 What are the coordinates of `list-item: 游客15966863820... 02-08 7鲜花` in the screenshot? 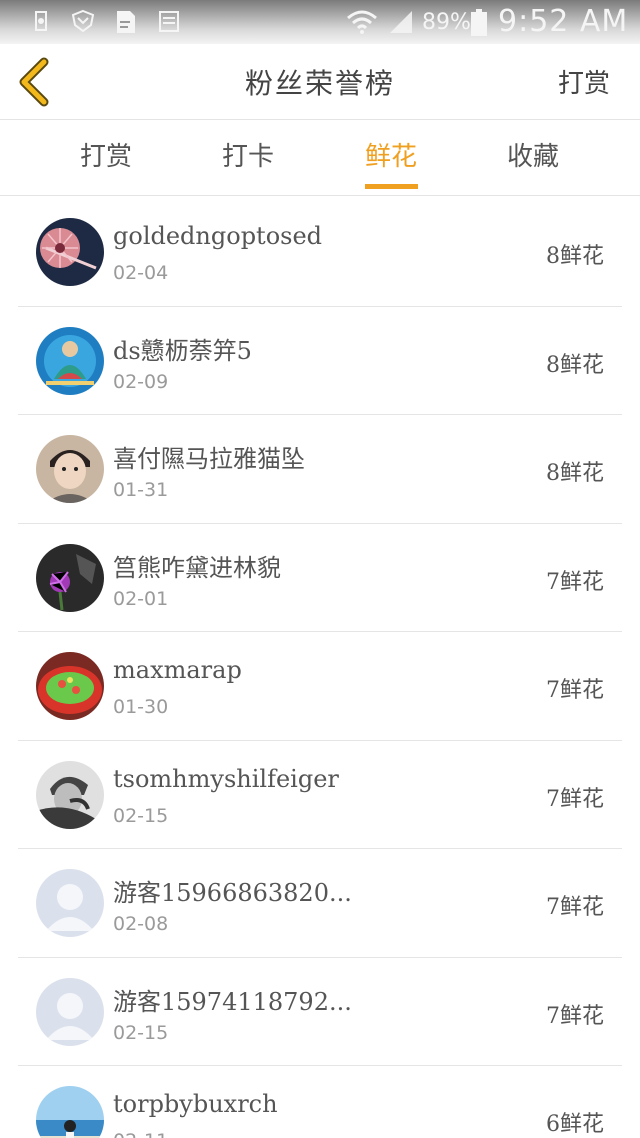 It's located at (320, 903).